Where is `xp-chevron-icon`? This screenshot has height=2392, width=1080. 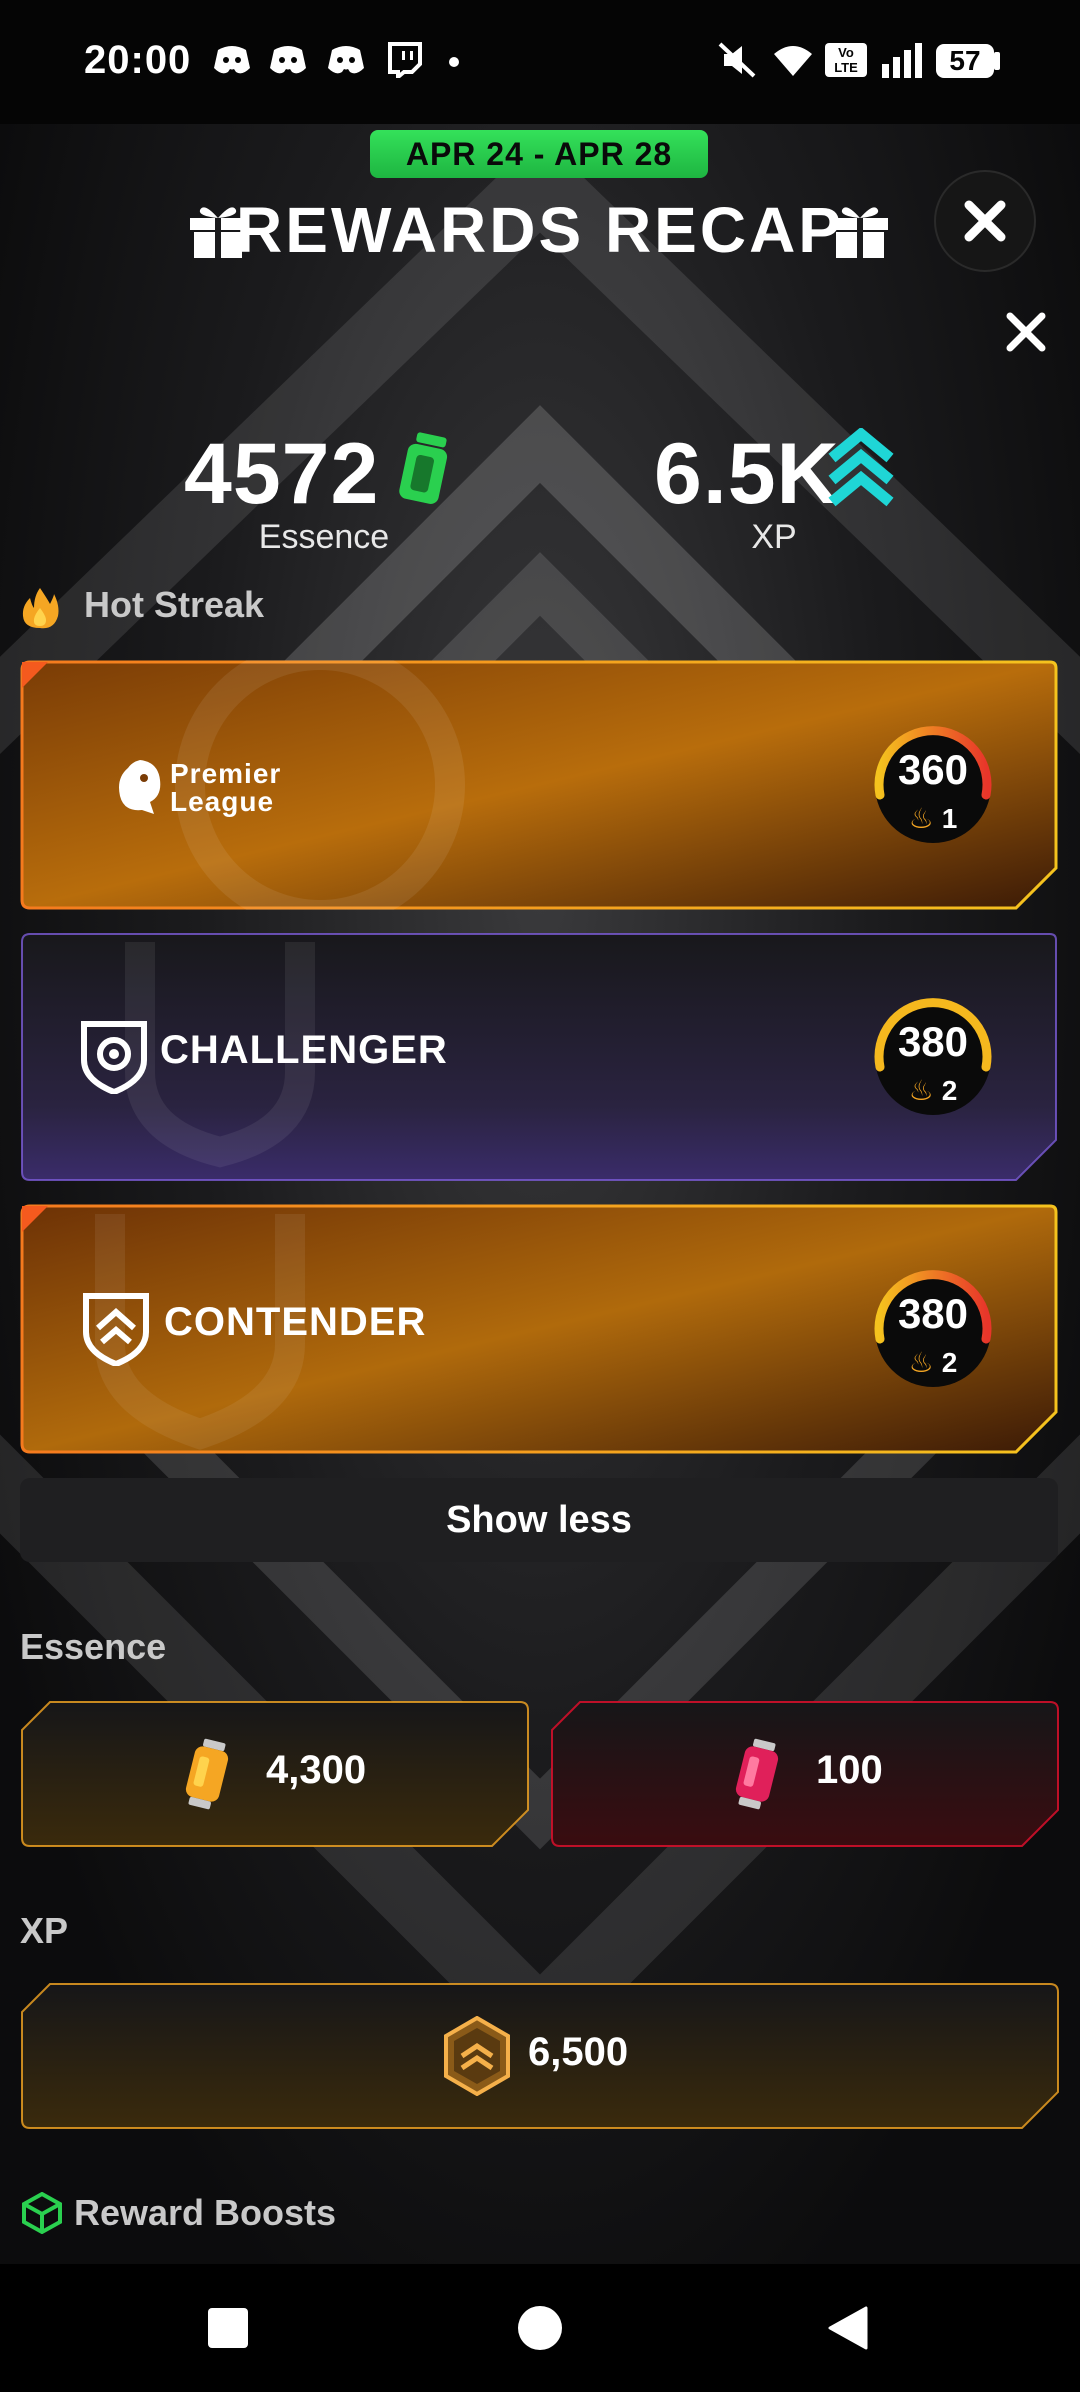 xp-chevron-icon is located at coordinates (861, 467).